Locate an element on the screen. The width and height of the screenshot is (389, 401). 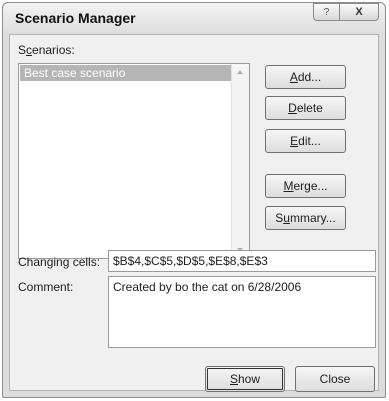
close-icon: X is located at coordinates (359, 12).